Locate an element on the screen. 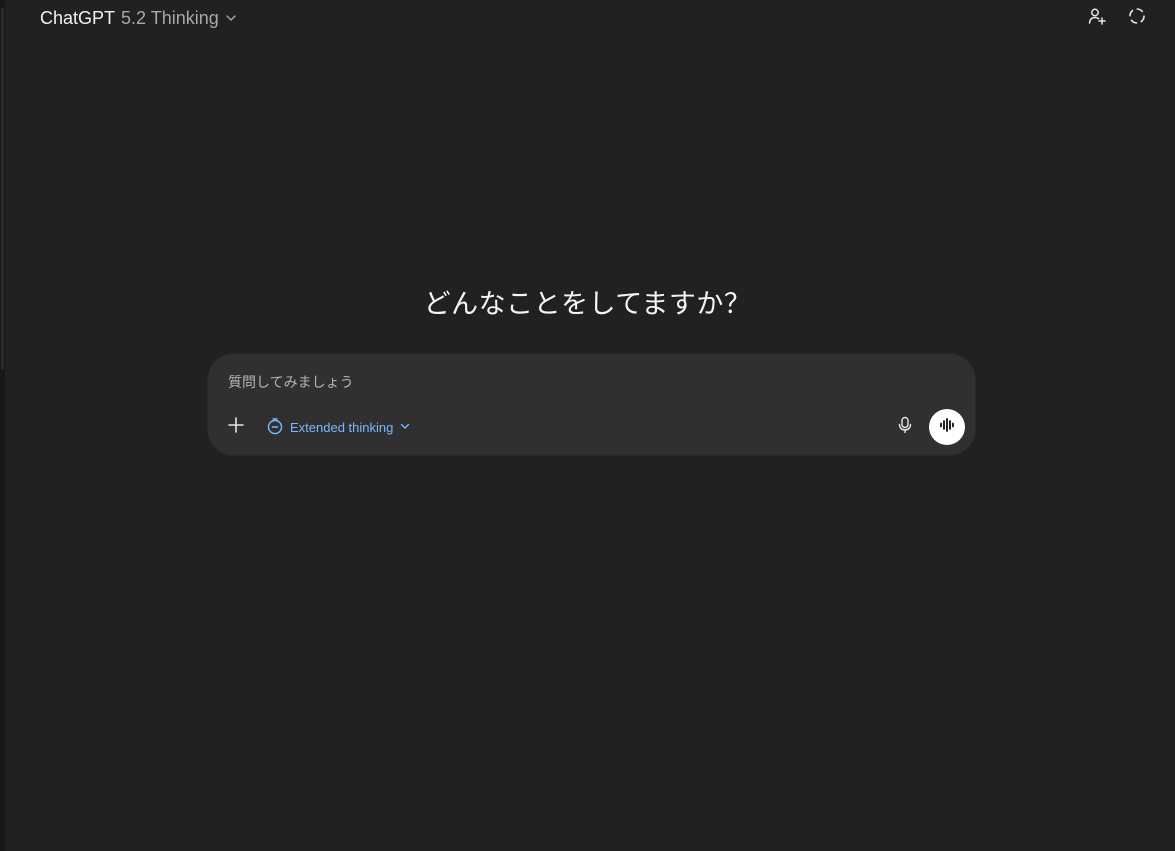 This screenshot has height=851, width=1175. model-switcher-button: ChatGPT 5.2 Thinking is located at coordinates (138, 18).